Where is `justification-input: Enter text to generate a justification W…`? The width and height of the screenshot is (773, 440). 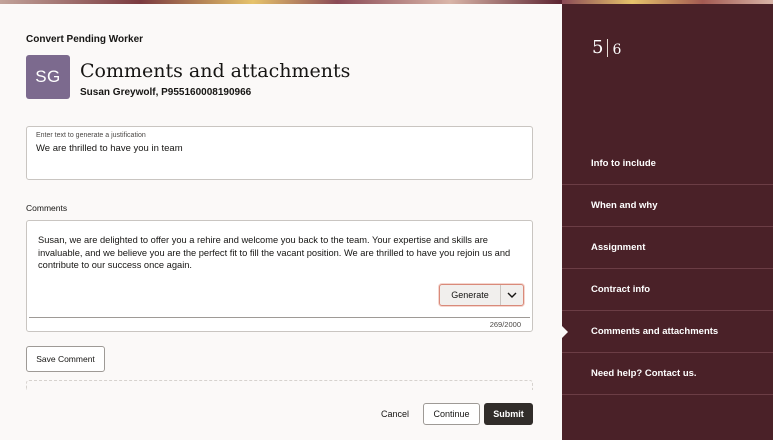 justification-input: Enter text to generate a justification W… is located at coordinates (279, 153).